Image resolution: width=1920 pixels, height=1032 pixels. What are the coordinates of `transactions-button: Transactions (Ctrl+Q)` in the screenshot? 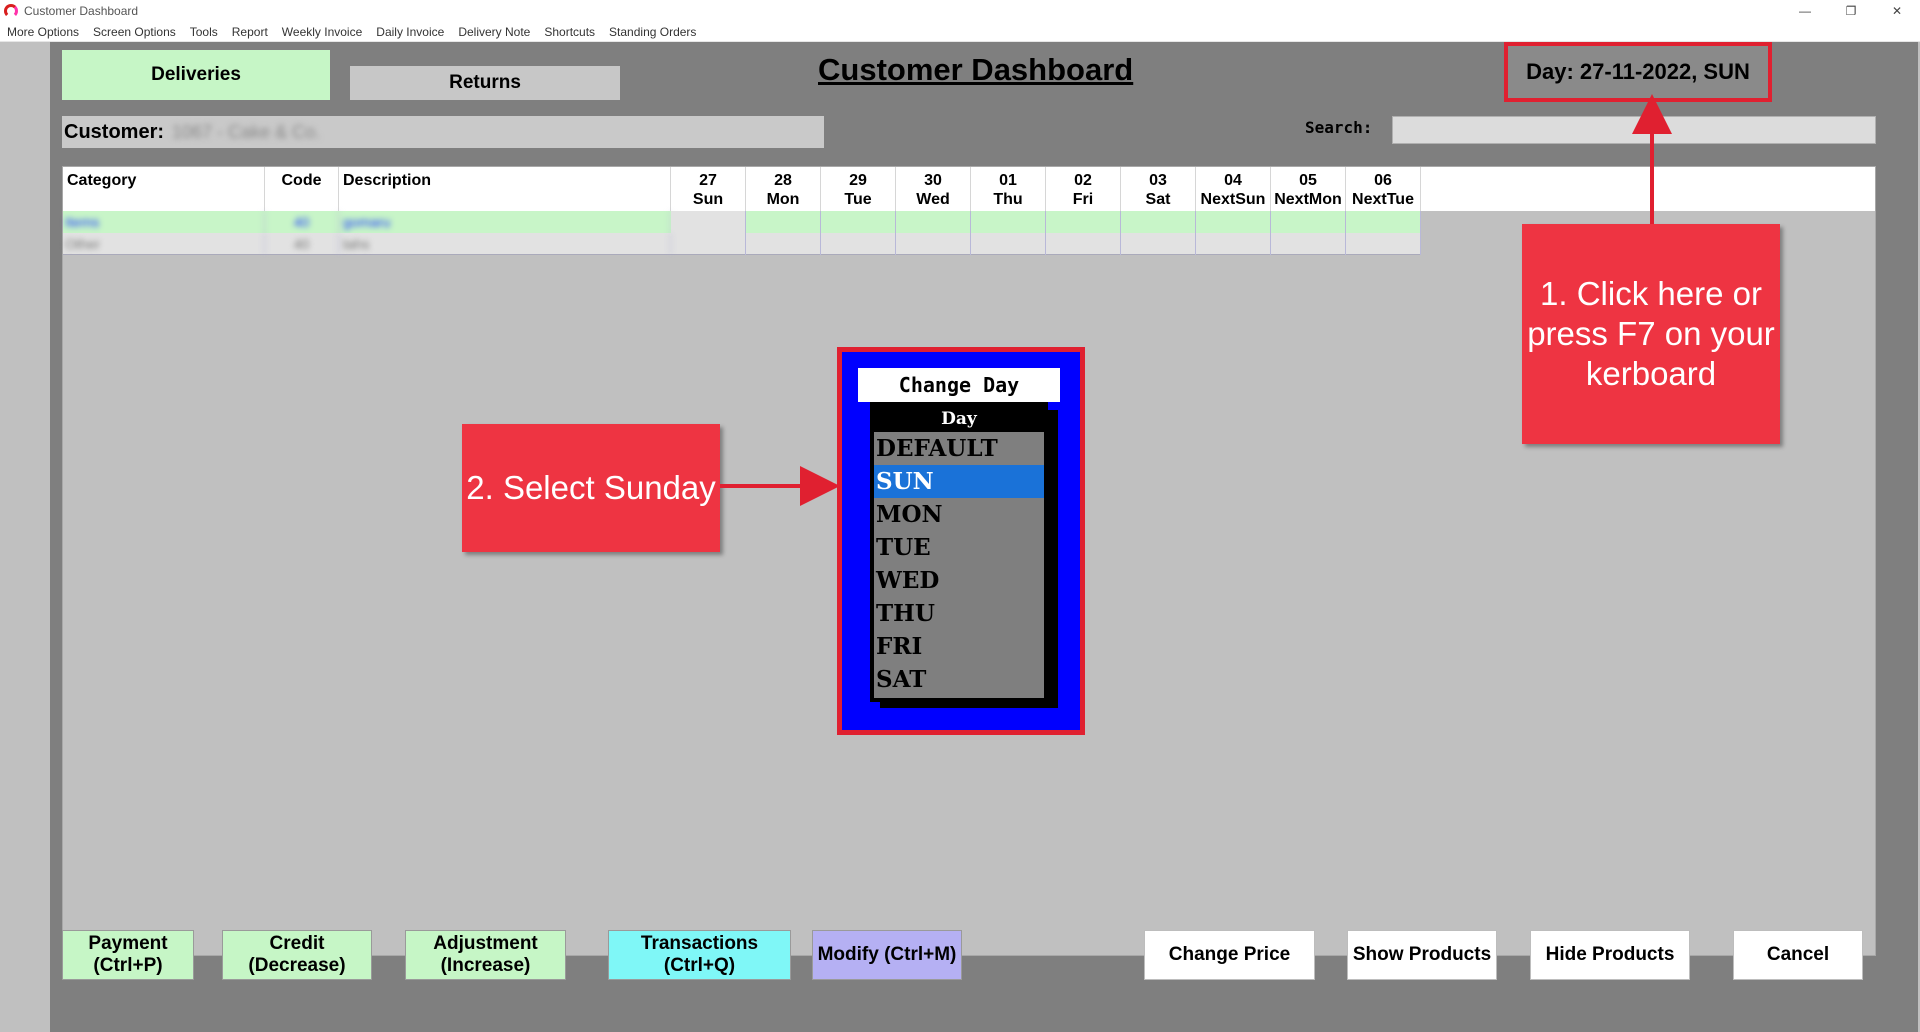 It's located at (699, 955).